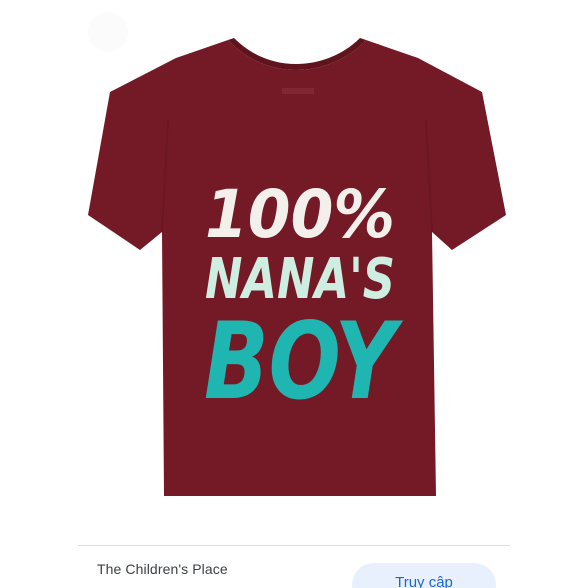  Describe the element at coordinates (294, 545) in the screenshot. I see `divider` at that location.